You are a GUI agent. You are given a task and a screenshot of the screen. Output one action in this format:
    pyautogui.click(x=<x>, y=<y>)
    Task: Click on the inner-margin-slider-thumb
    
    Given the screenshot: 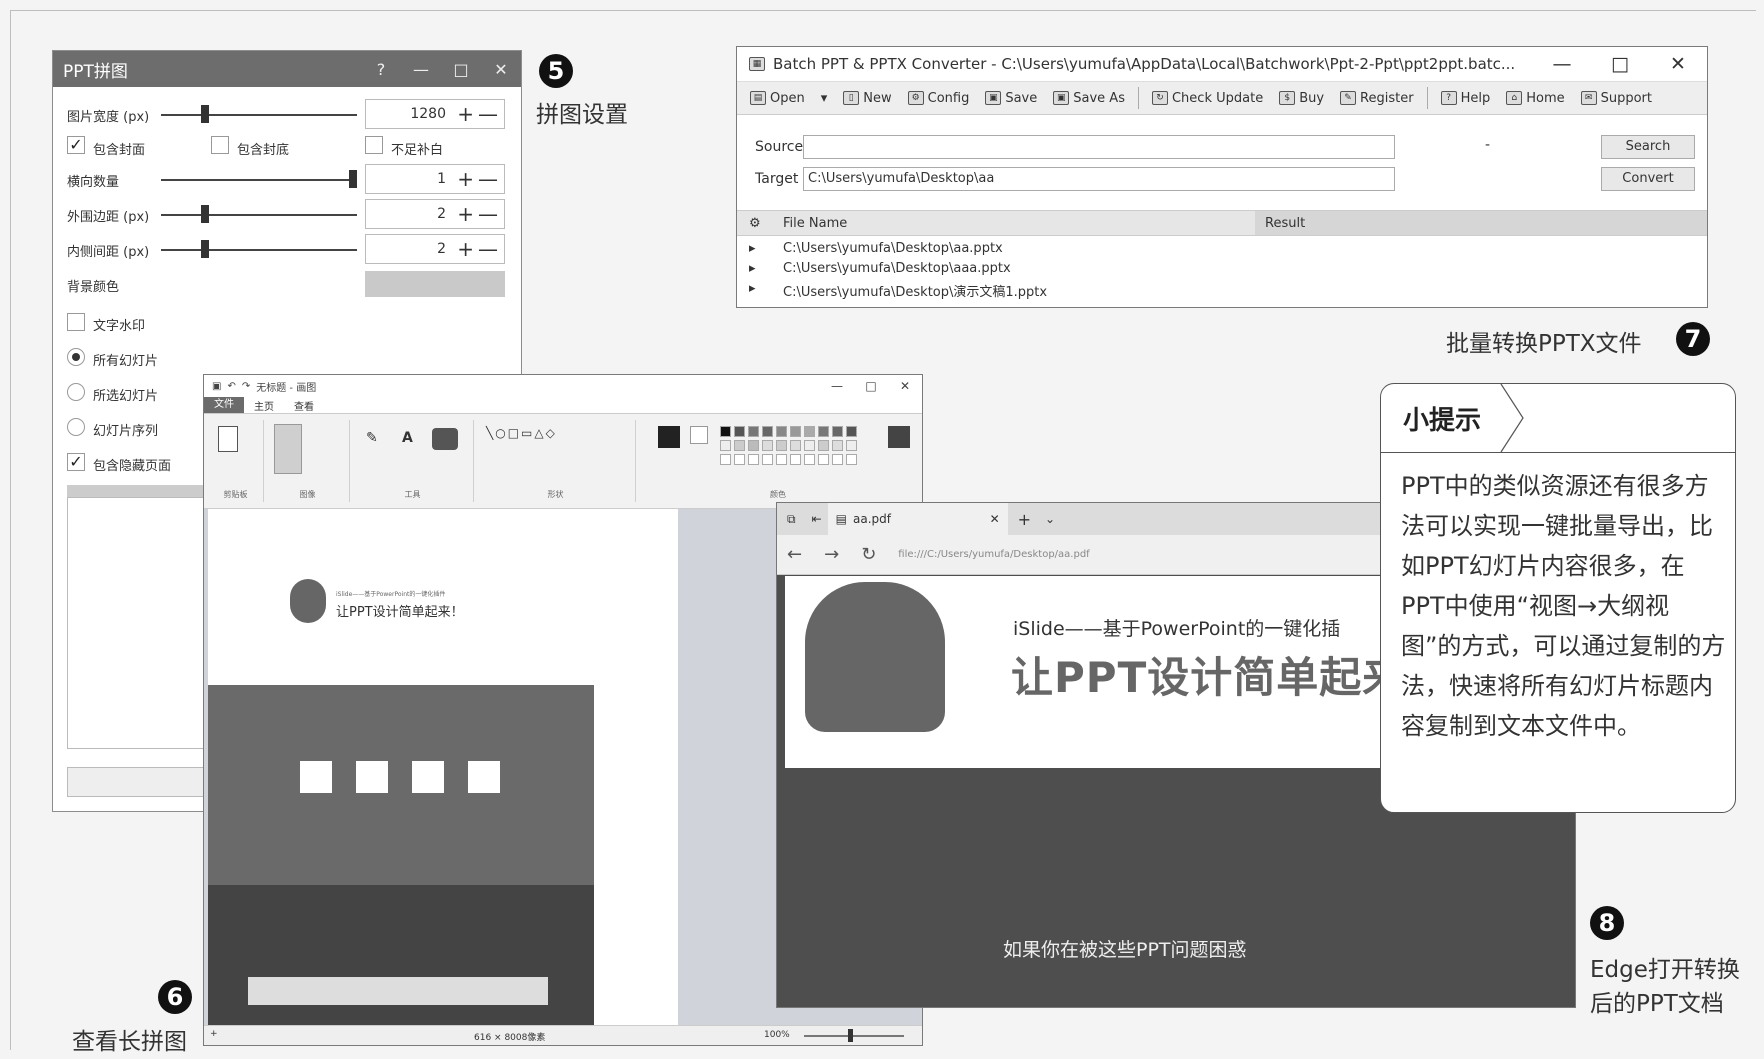 What is the action you would take?
    pyautogui.click(x=205, y=249)
    